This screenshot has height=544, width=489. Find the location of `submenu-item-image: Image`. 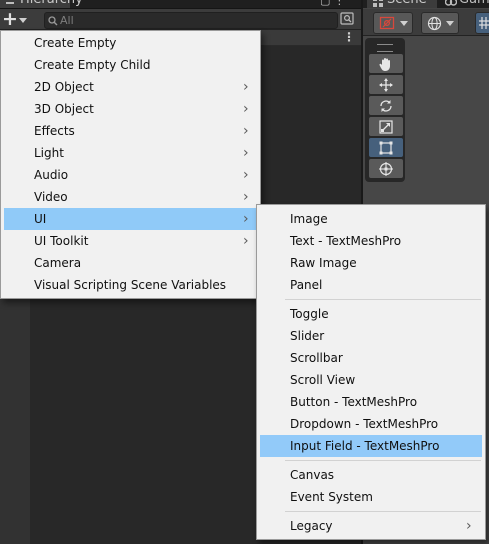

submenu-item-image: Image is located at coordinates (371, 219).